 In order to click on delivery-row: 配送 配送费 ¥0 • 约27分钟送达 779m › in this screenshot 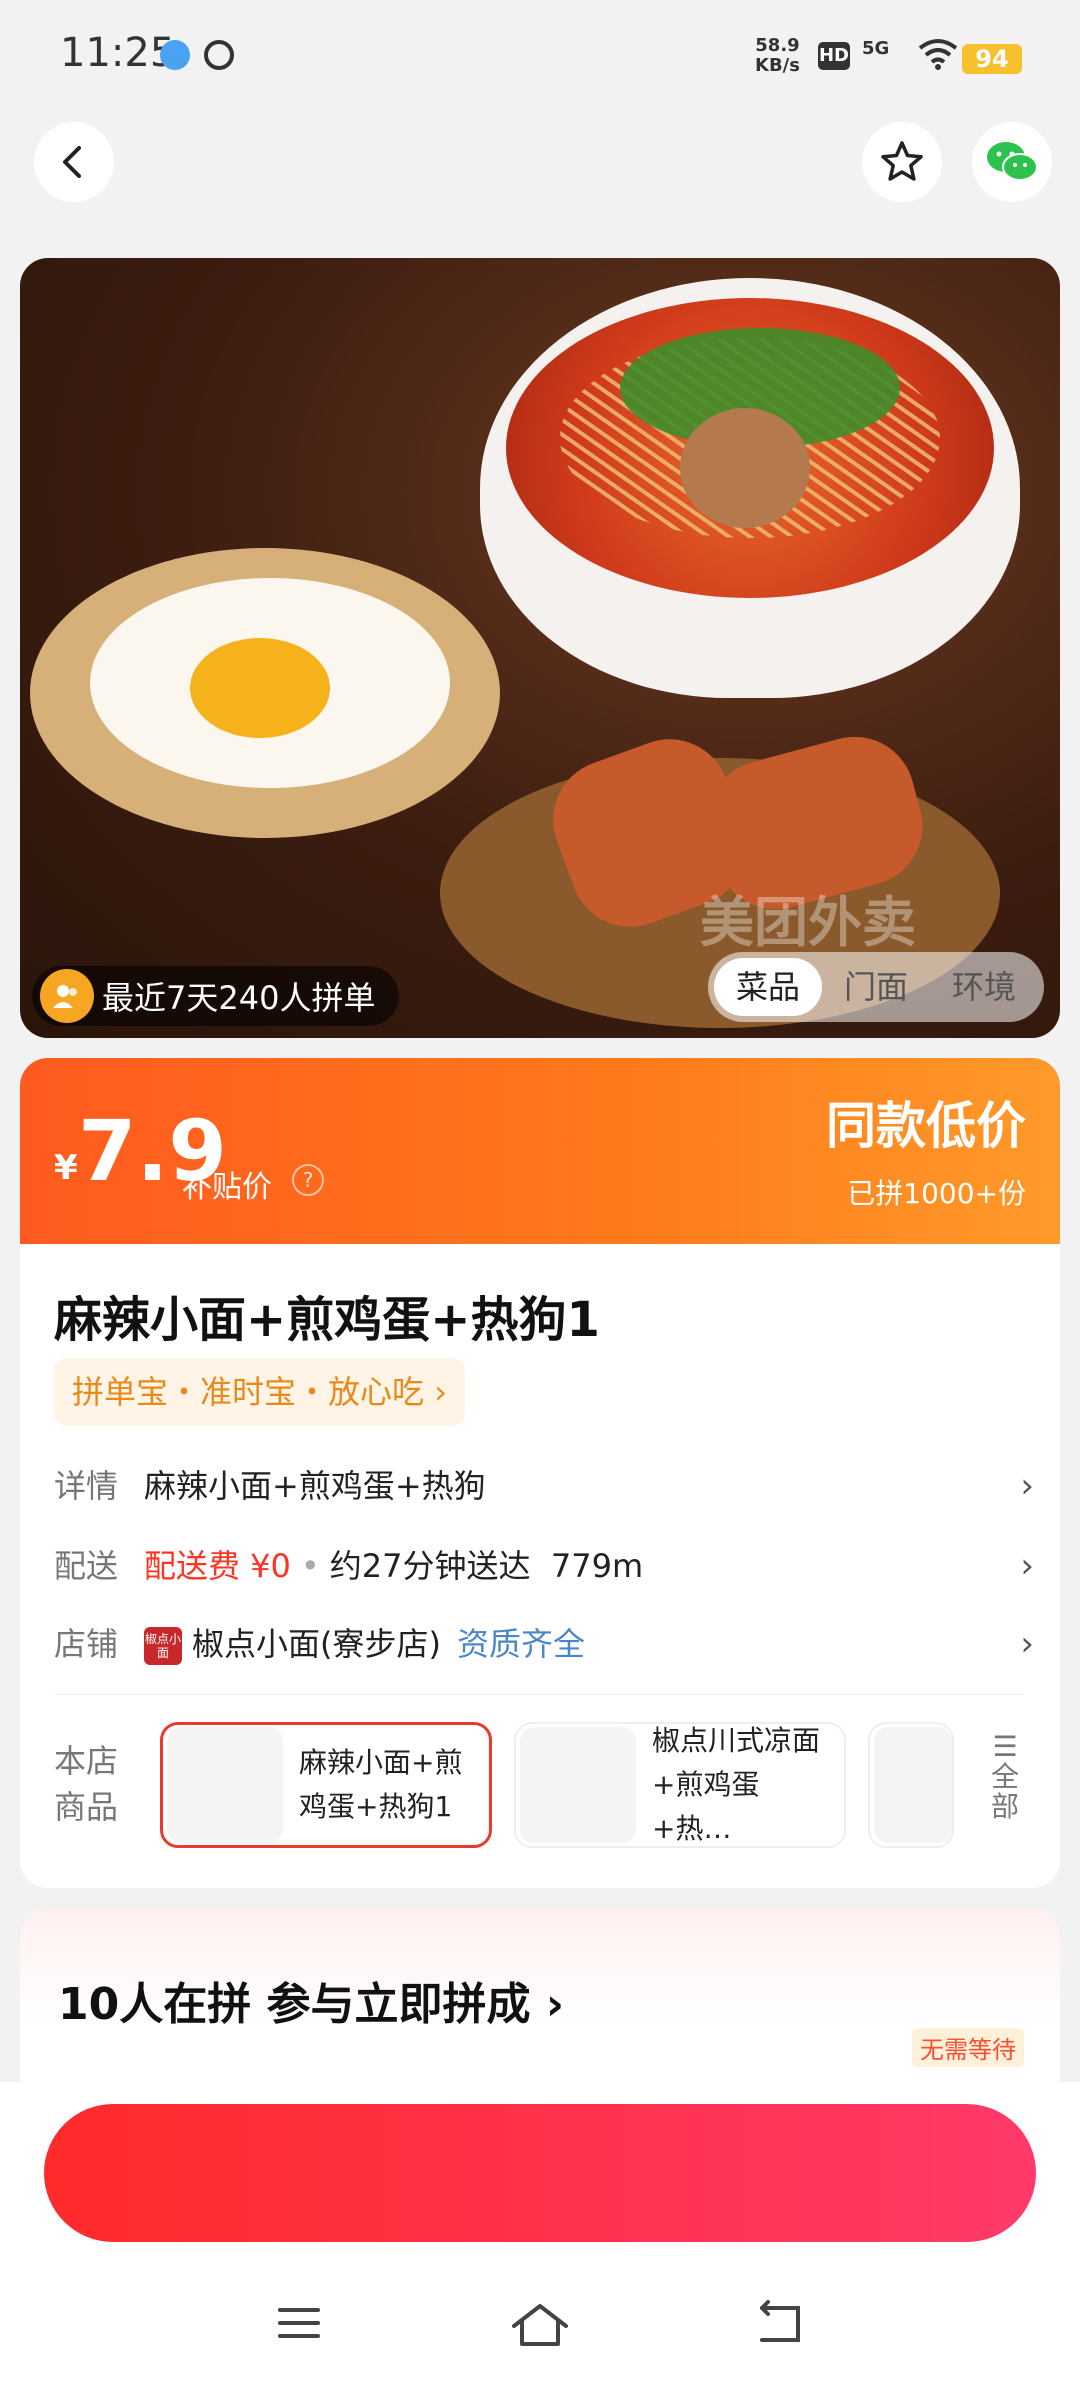, I will do `click(544, 1566)`.